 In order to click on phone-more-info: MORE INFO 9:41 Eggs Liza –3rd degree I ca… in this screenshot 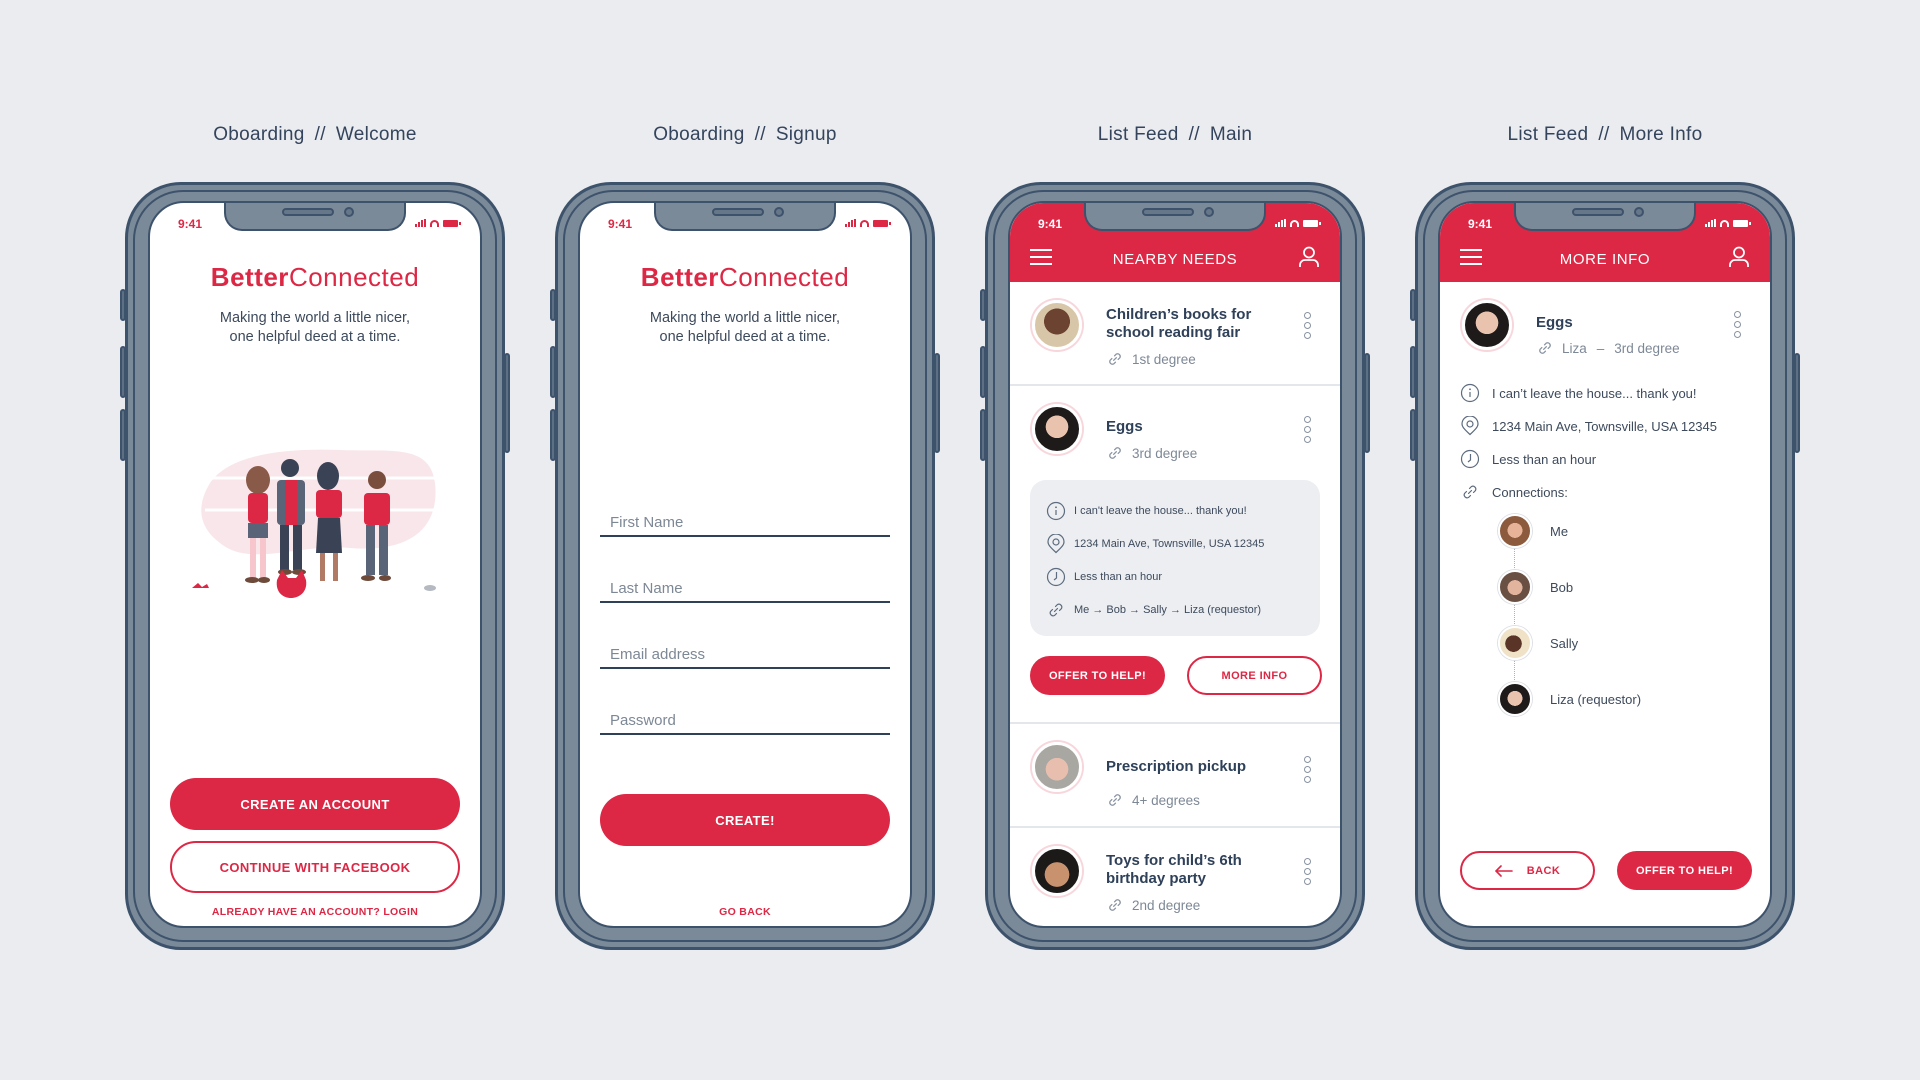, I will do `click(1605, 566)`.